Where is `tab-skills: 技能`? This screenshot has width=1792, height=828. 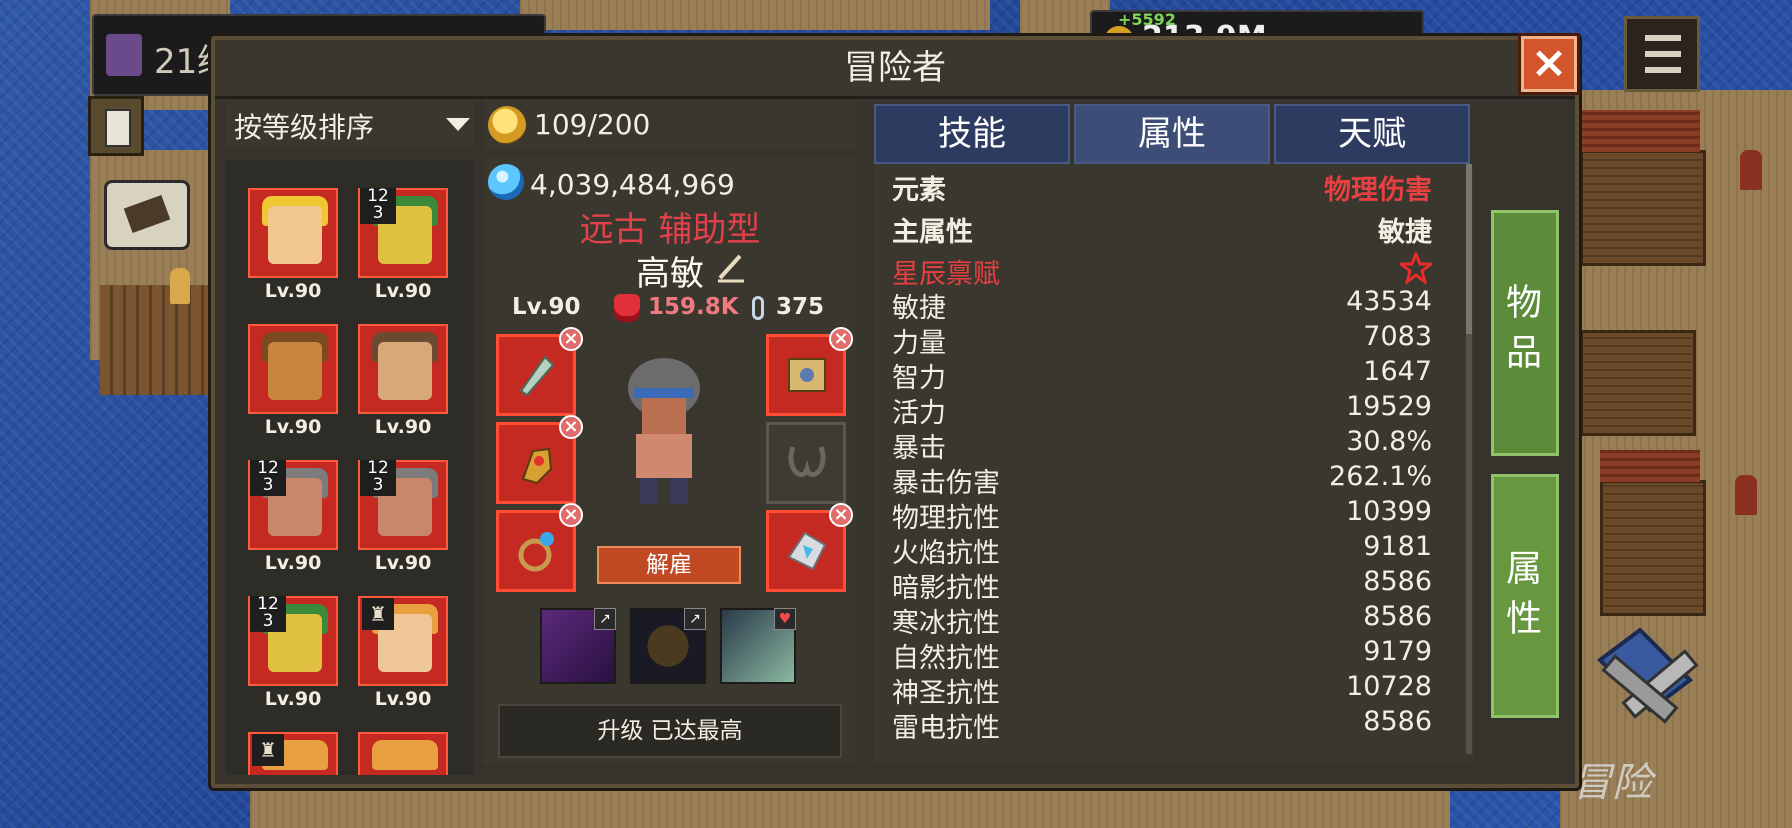 tab-skills: 技能 is located at coordinates (972, 134).